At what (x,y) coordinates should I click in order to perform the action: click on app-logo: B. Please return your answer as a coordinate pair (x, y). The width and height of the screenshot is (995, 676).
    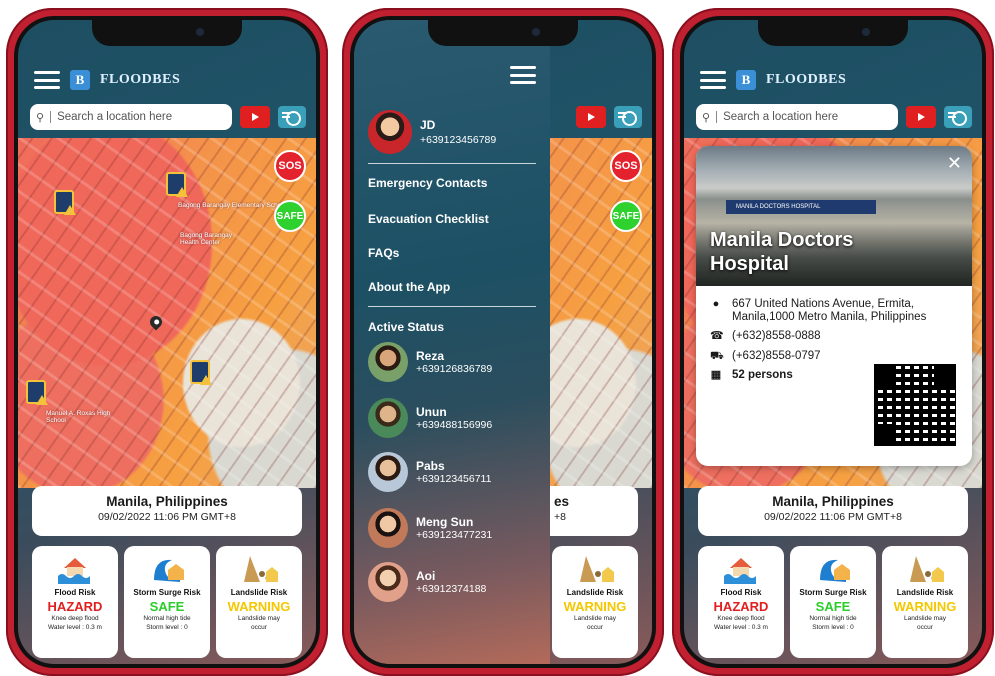
    Looking at the image, I should click on (746, 80).